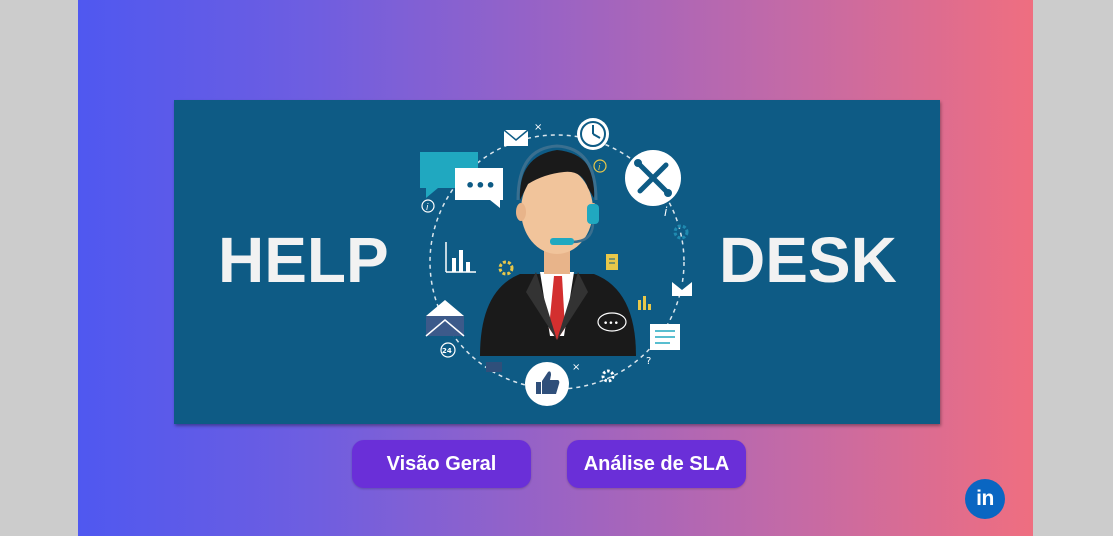 The width and height of the screenshot is (1113, 536). What do you see at coordinates (445, 318) in the screenshot?
I see `open-envelope-icon` at bounding box center [445, 318].